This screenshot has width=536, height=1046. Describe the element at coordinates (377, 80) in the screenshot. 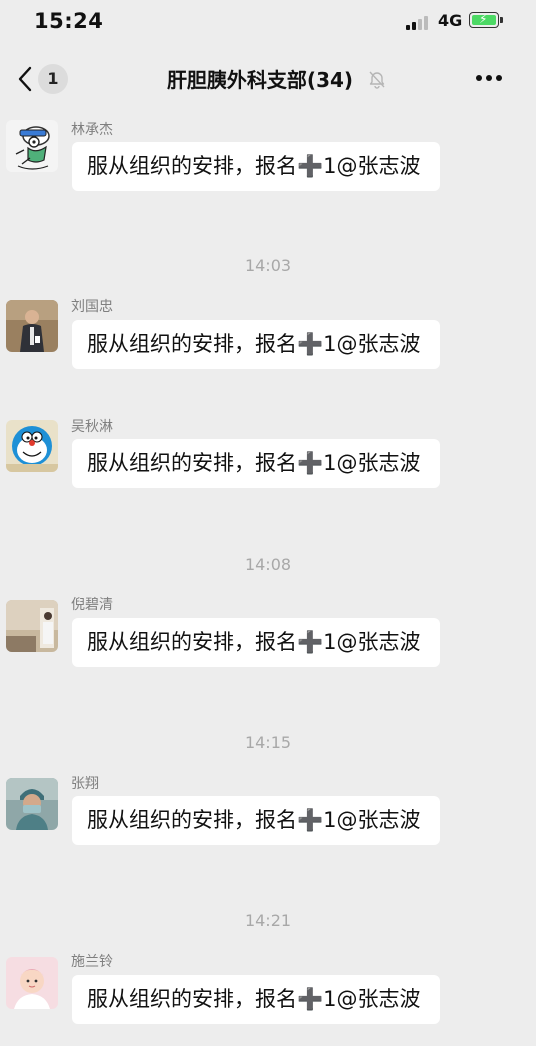

I see `mute-bell-icon` at that location.